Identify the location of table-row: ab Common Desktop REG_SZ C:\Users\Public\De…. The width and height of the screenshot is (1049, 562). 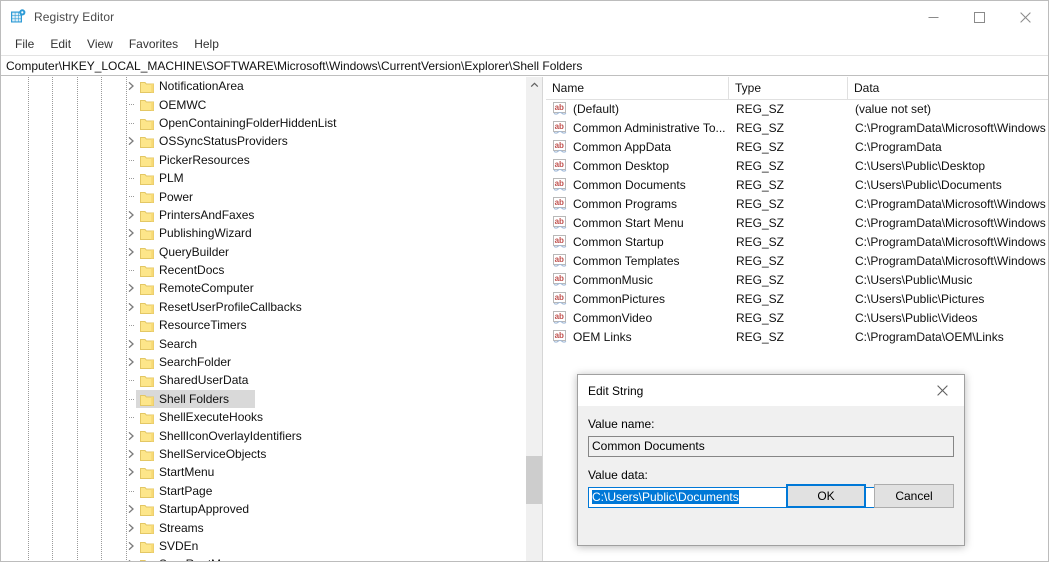
(797, 166).